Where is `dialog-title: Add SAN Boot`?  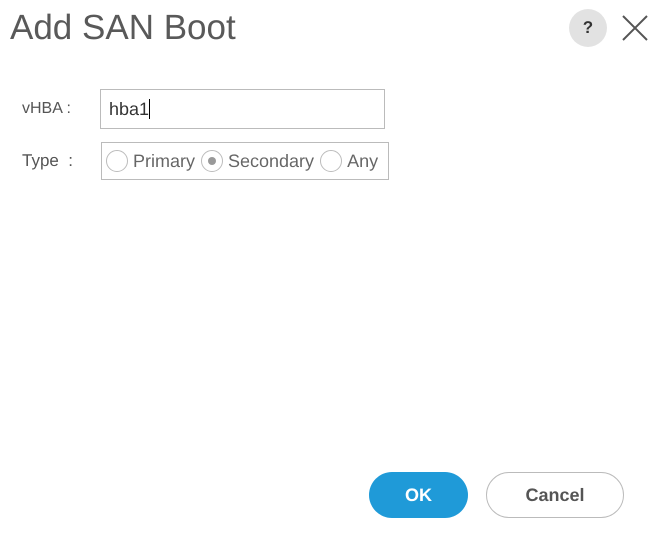 dialog-title: Add SAN Boot is located at coordinates (123, 28).